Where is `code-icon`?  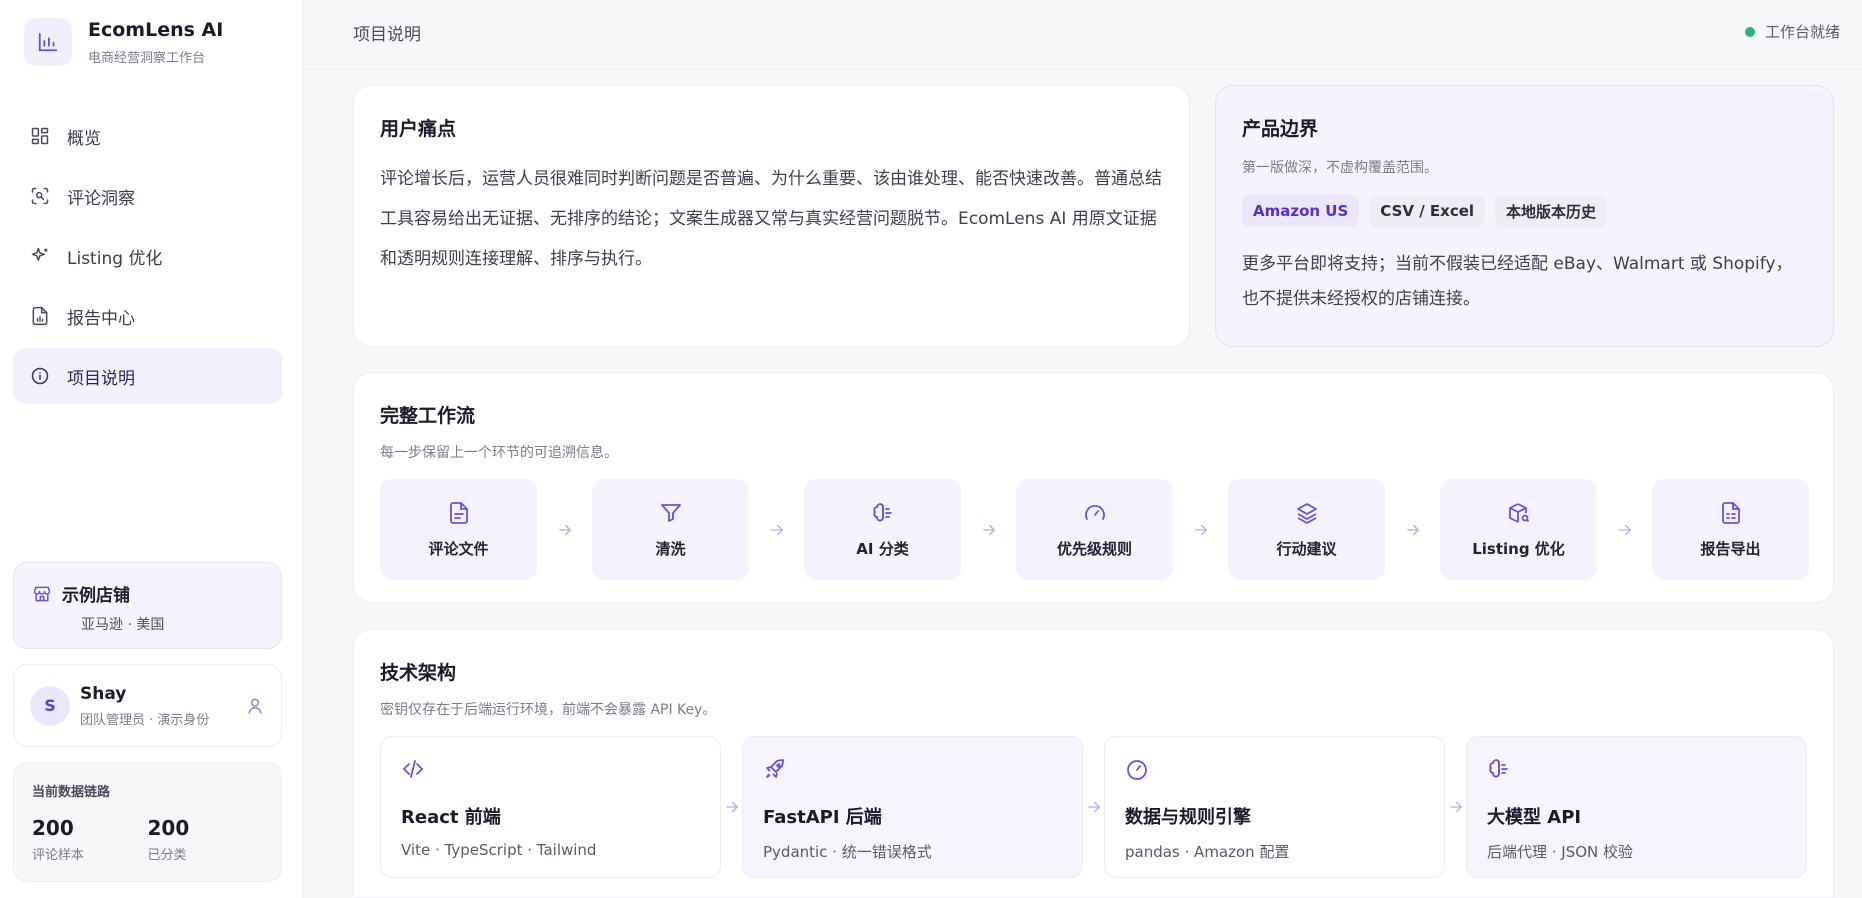 code-icon is located at coordinates (414, 770).